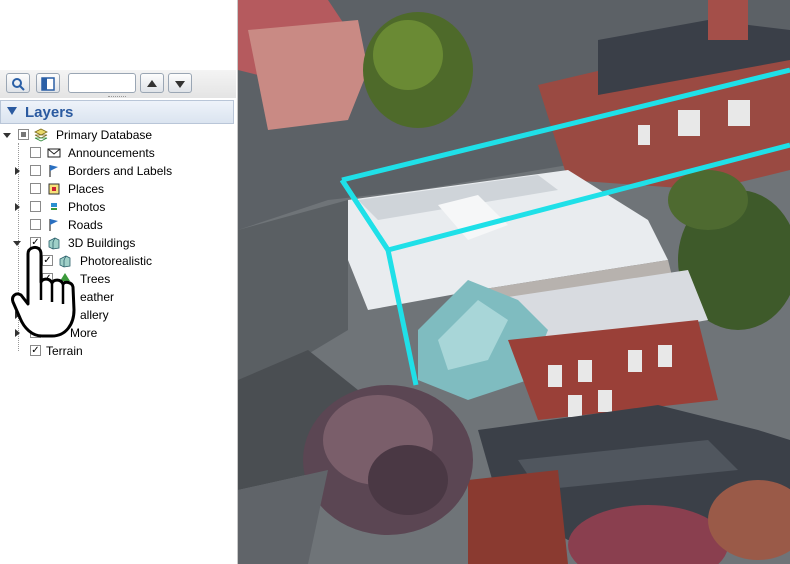 The image size is (790, 564). What do you see at coordinates (102, 83) in the screenshot?
I see `search-input` at bounding box center [102, 83].